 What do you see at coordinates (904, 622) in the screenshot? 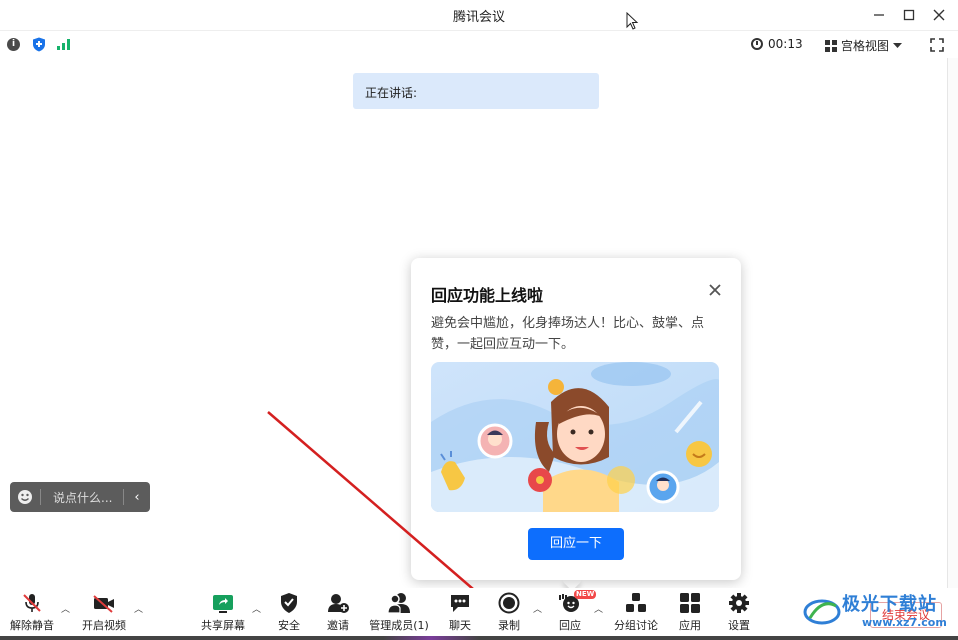
I see `watermark-url: www.xz7.com` at bounding box center [904, 622].